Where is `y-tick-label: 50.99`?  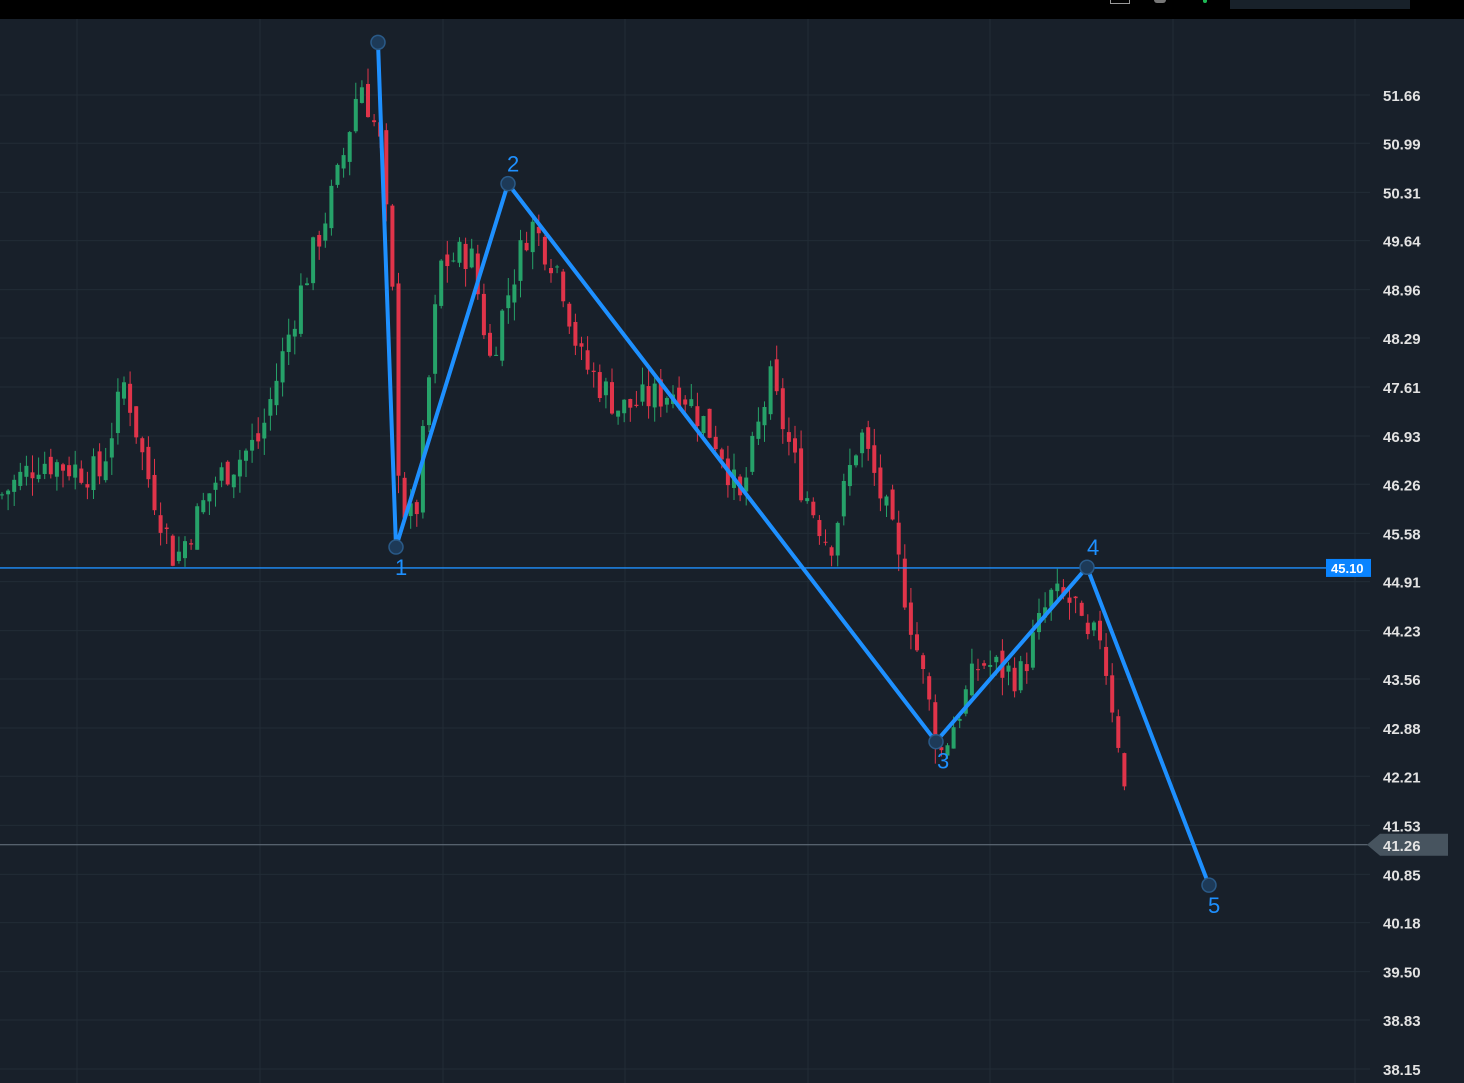
y-tick-label: 50.99 is located at coordinates (1402, 144).